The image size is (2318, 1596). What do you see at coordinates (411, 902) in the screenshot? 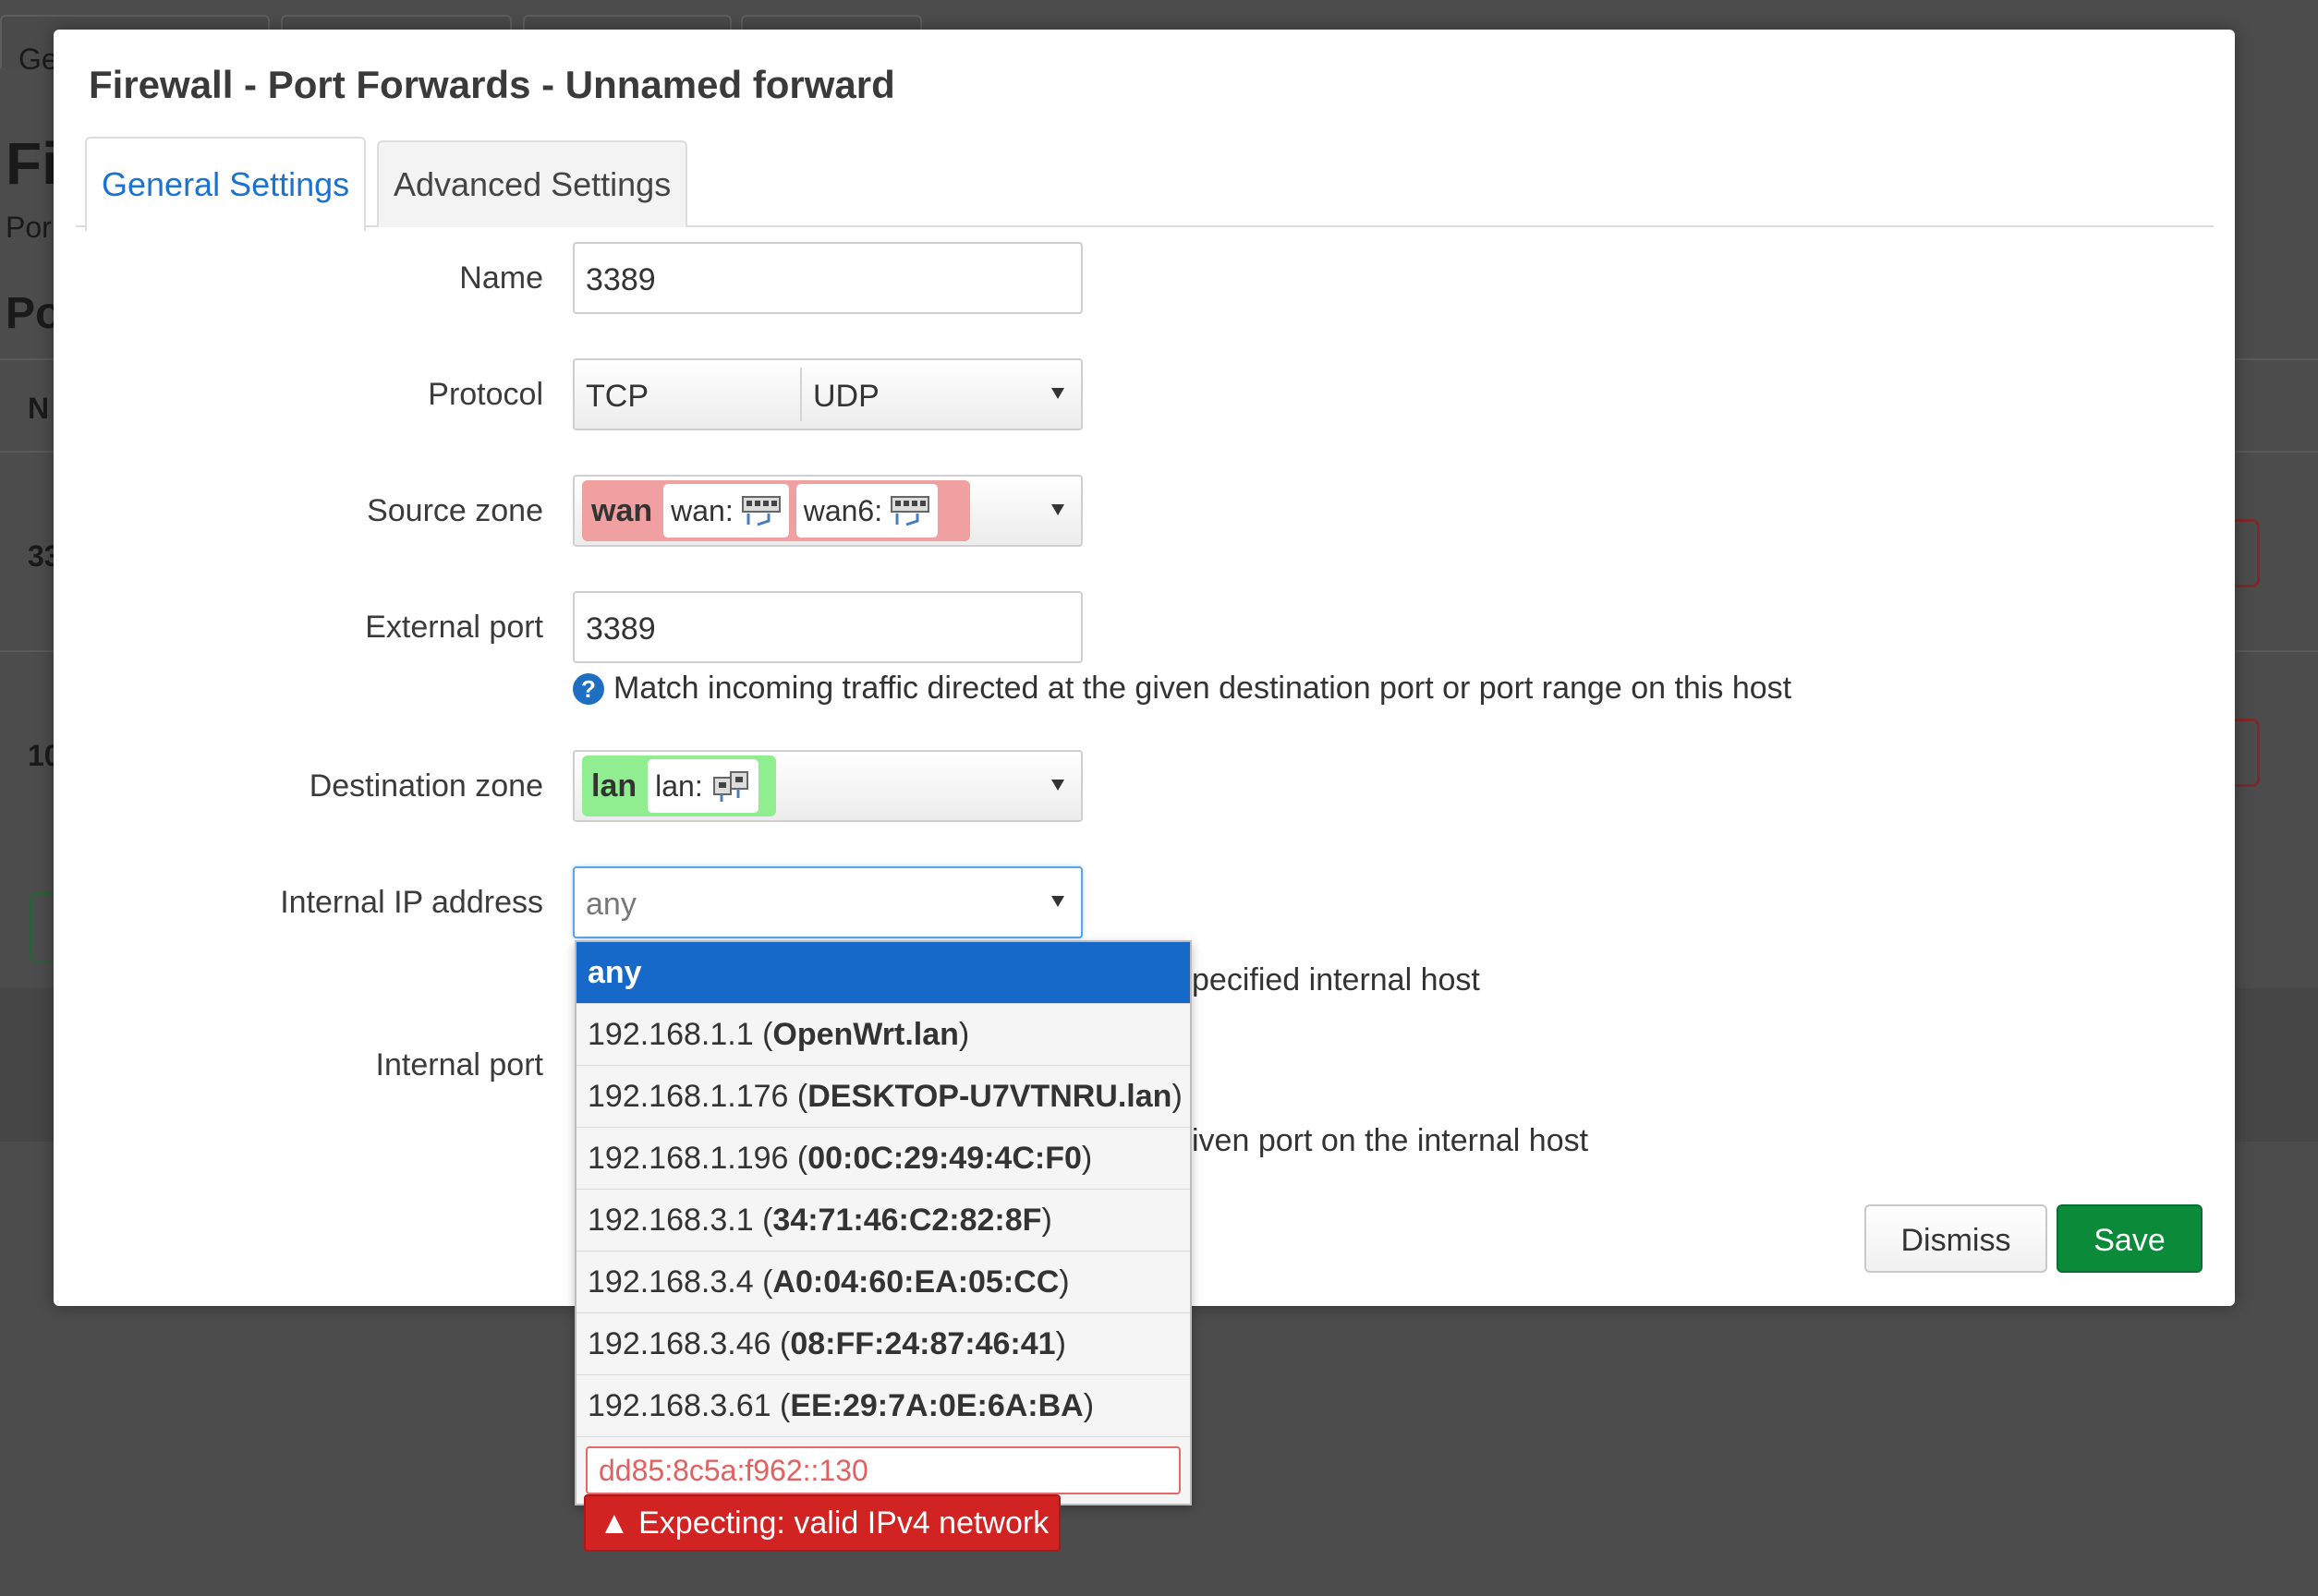
I see `internal-ip-label: Internal IP address` at bounding box center [411, 902].